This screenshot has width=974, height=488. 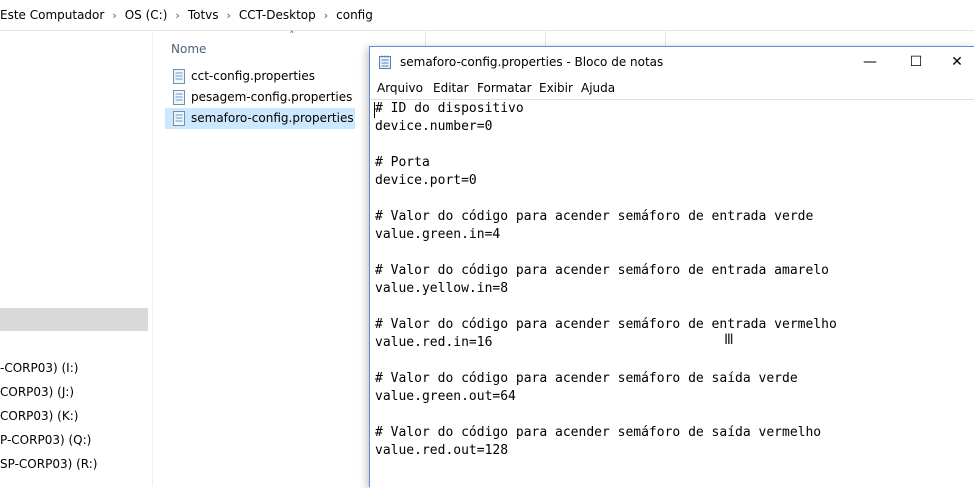 What do you see at coordinates (292, 35) in the screenshot?
I see `chevron-up-icon: ˄` at bounding box center [292, 35].